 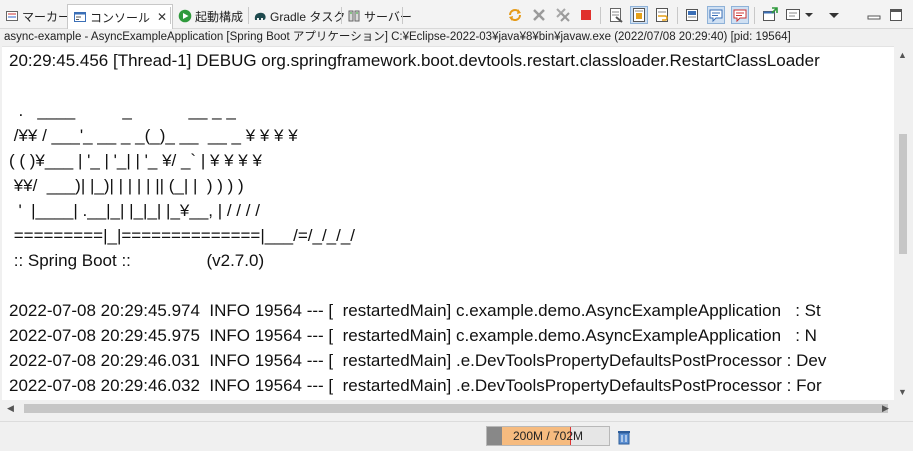 I want to click on console-line: /¥¥ / ___'_ __ _ _(_)_ __ __ _ ¥ ¥ ¥ ¥, so click(x=153, y=135).